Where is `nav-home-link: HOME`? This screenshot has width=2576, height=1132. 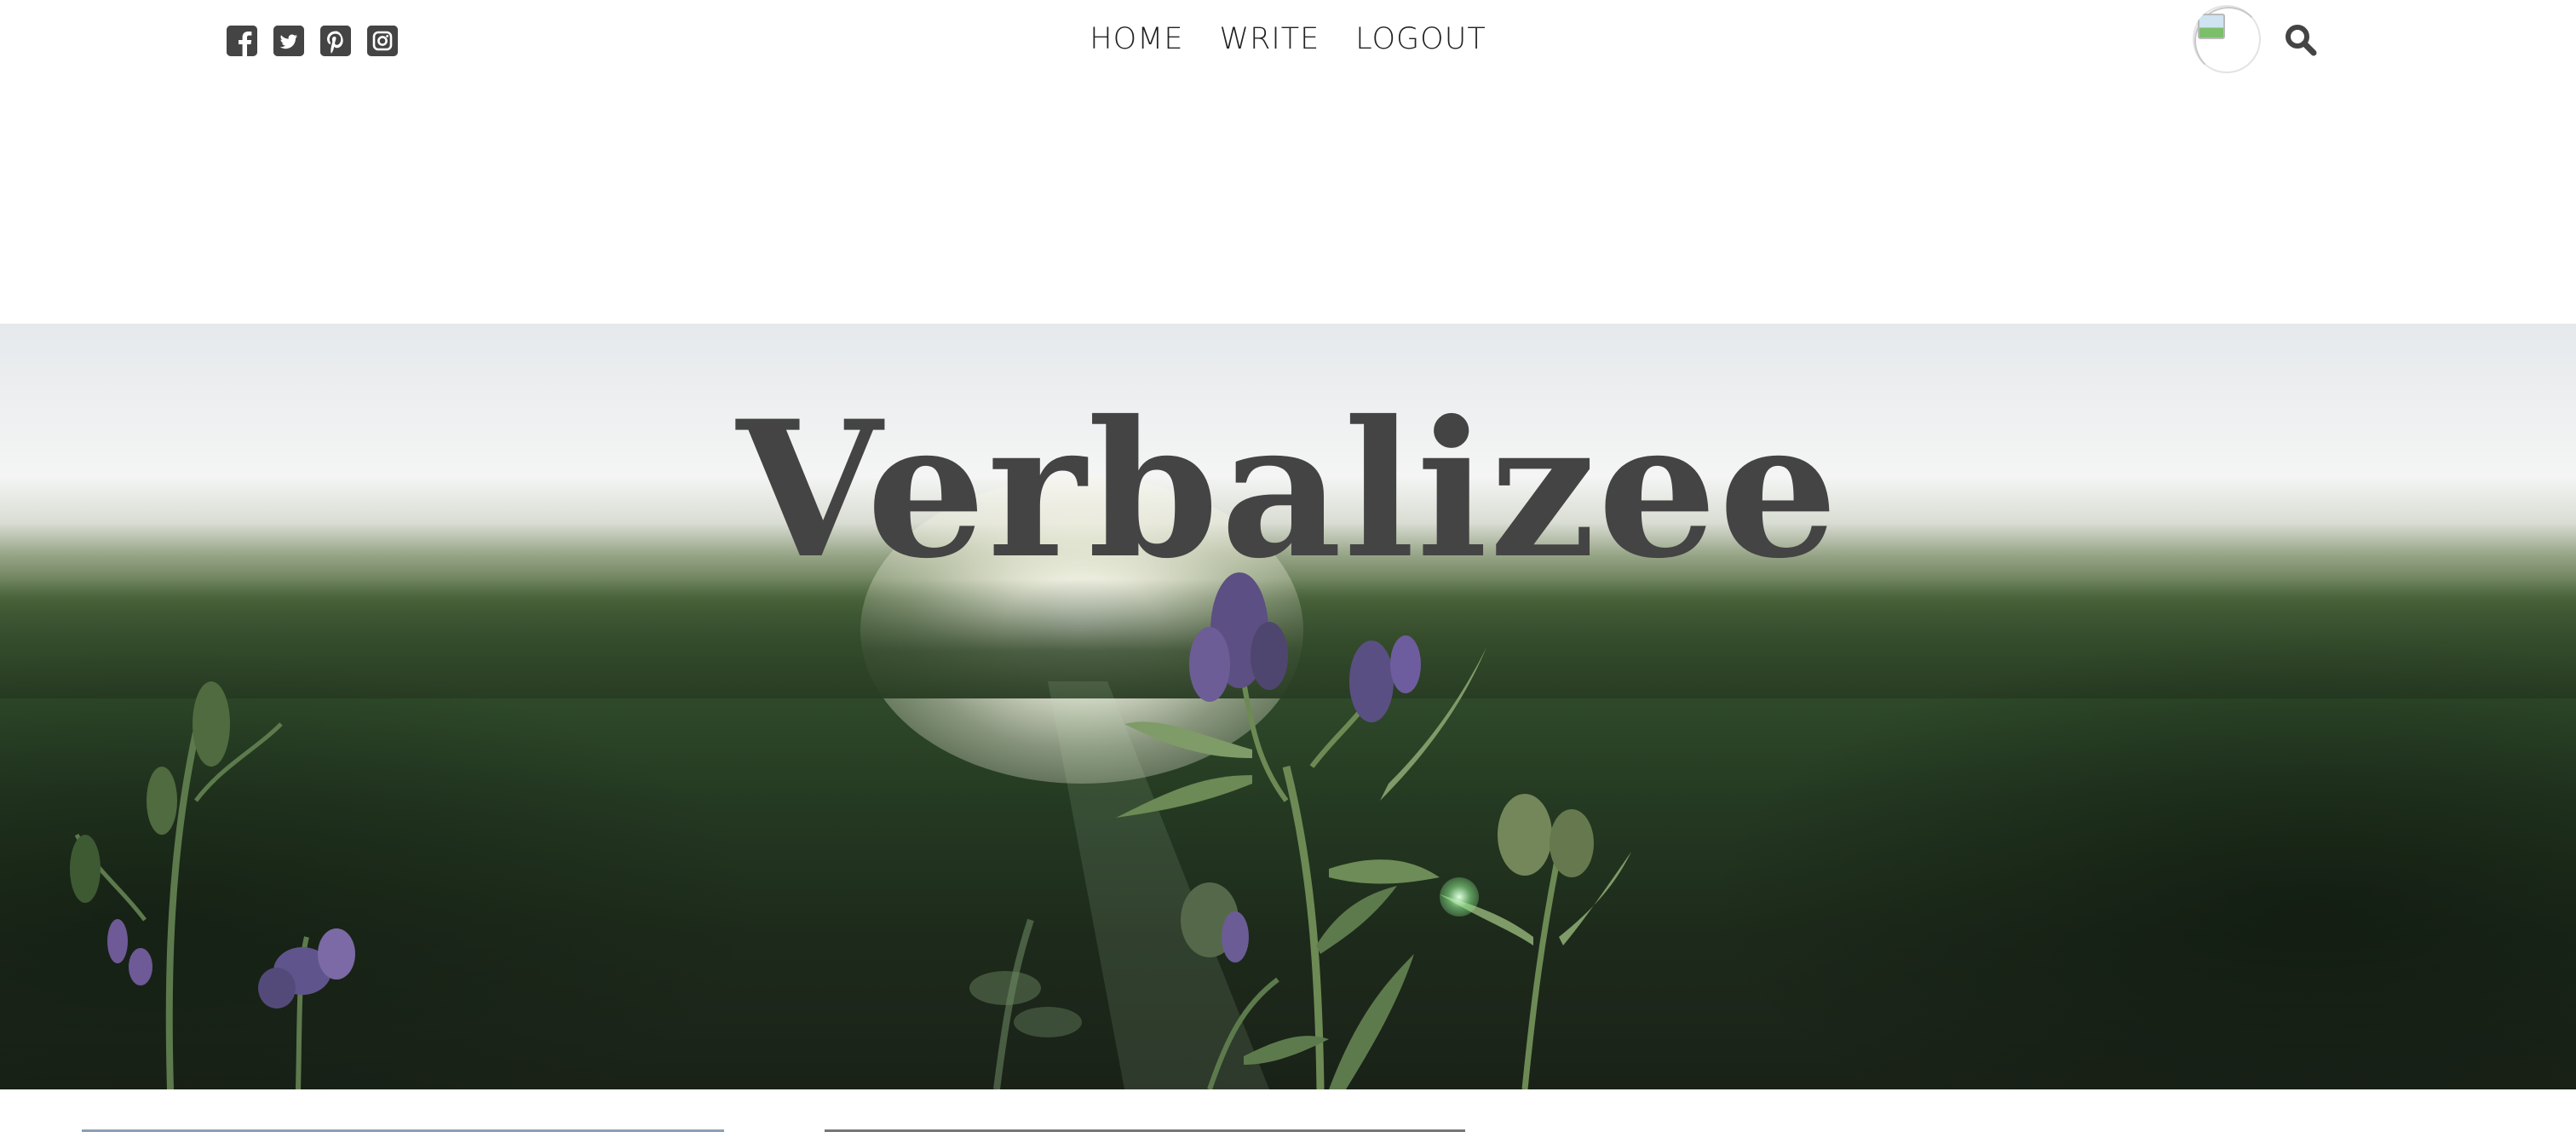 nav-home-link: HOME is located at coordinates (1136, 39).